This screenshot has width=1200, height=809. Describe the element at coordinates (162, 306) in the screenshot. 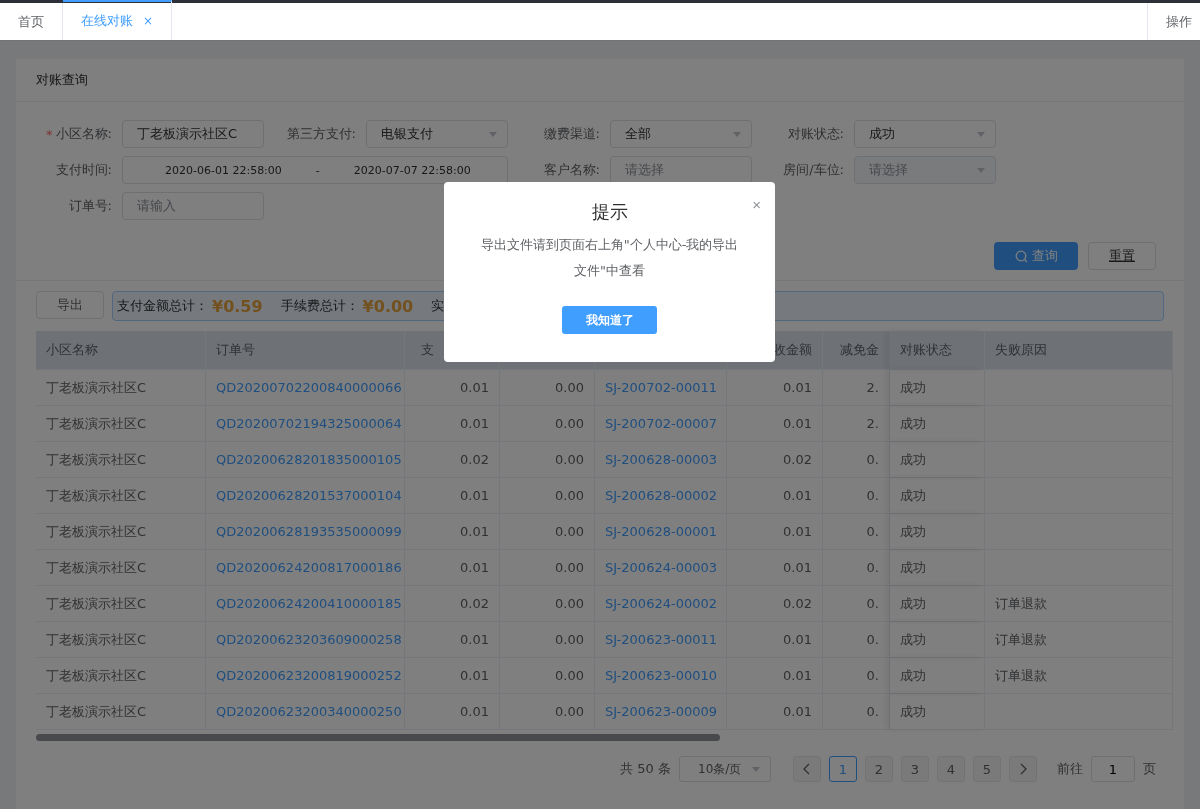

I see `summary-label: 支付金额总计：` at that location.